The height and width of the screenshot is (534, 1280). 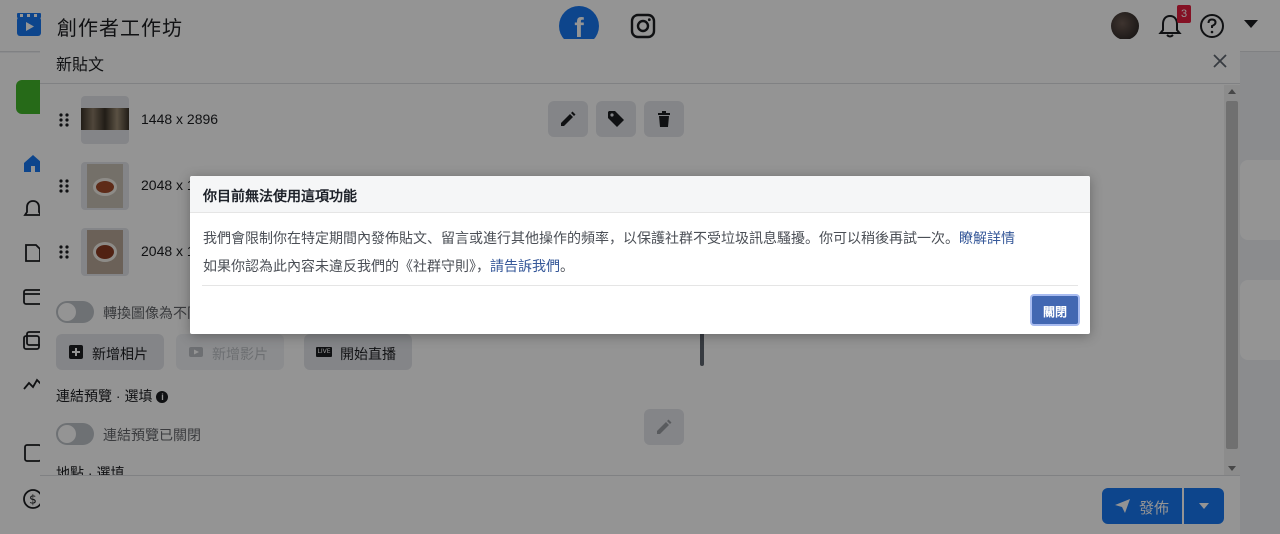 What do you see at coordinates (567, 266) in the screenshot?
I see `dialog-message-end: 。` at bounding box center [567, 266].